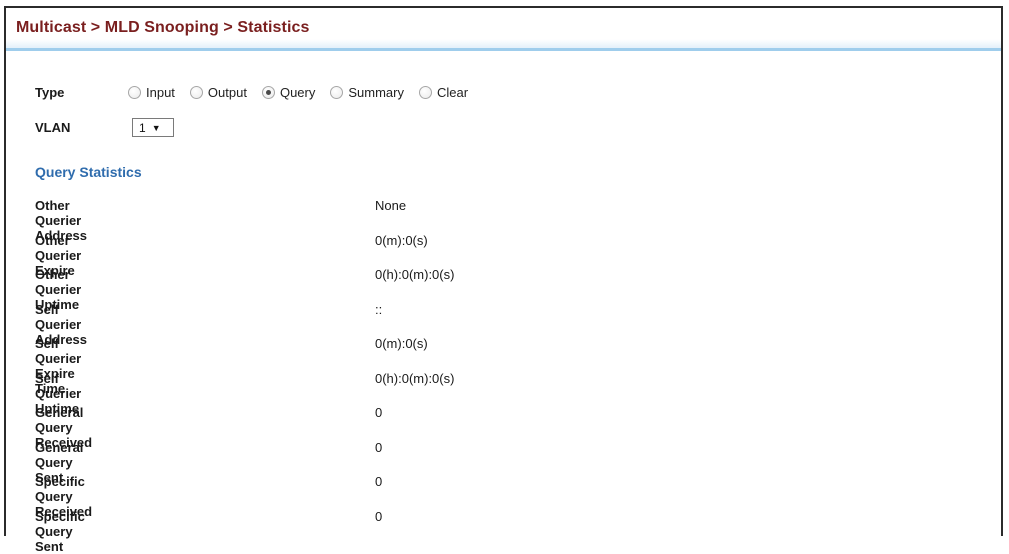  I want to click on type-option-input: Input, so click(151, 92).